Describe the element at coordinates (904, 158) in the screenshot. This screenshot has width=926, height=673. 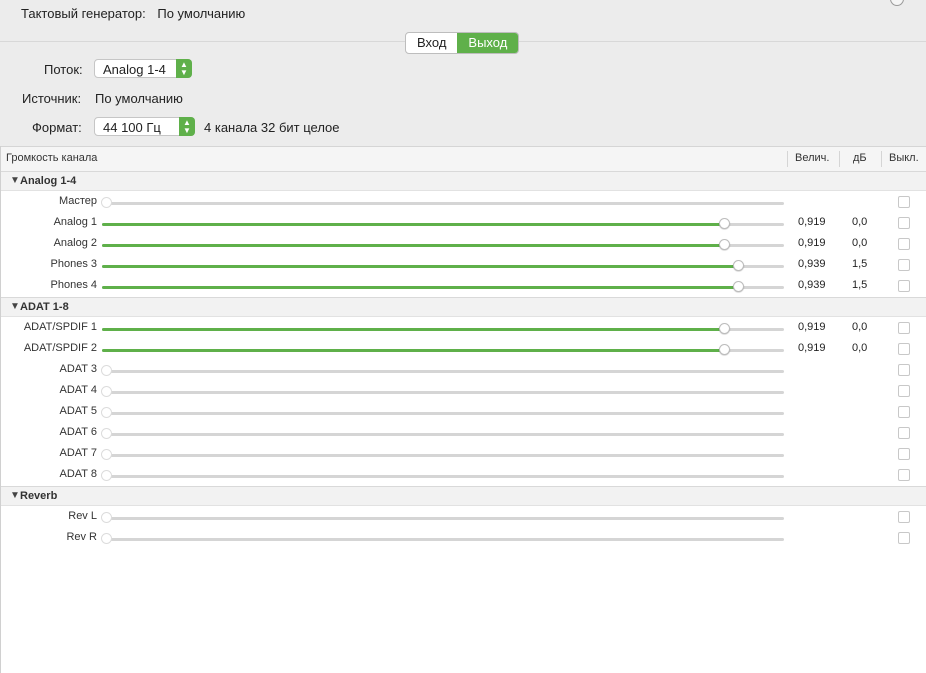
I see `column-header-mute: Выкл.` at that location.